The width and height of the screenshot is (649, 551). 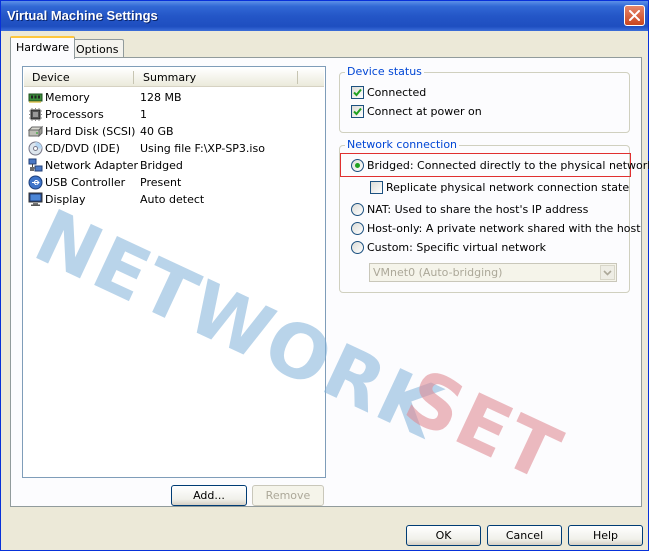 I want to click on network-connection-legend: Network connection, so click(x=402, y=144).